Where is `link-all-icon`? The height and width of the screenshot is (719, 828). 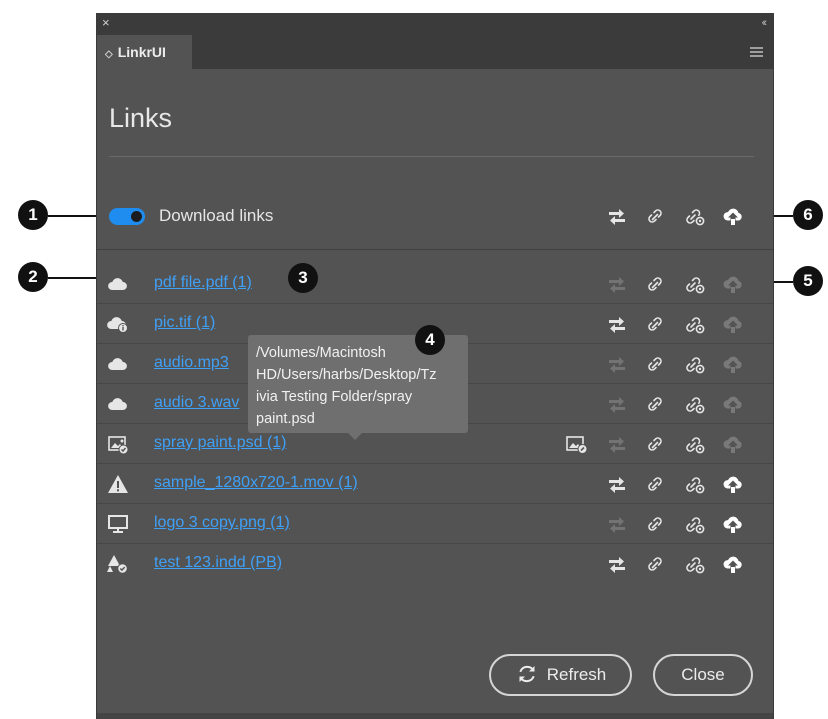 link-all-icon is located at coordinates (655, 216).